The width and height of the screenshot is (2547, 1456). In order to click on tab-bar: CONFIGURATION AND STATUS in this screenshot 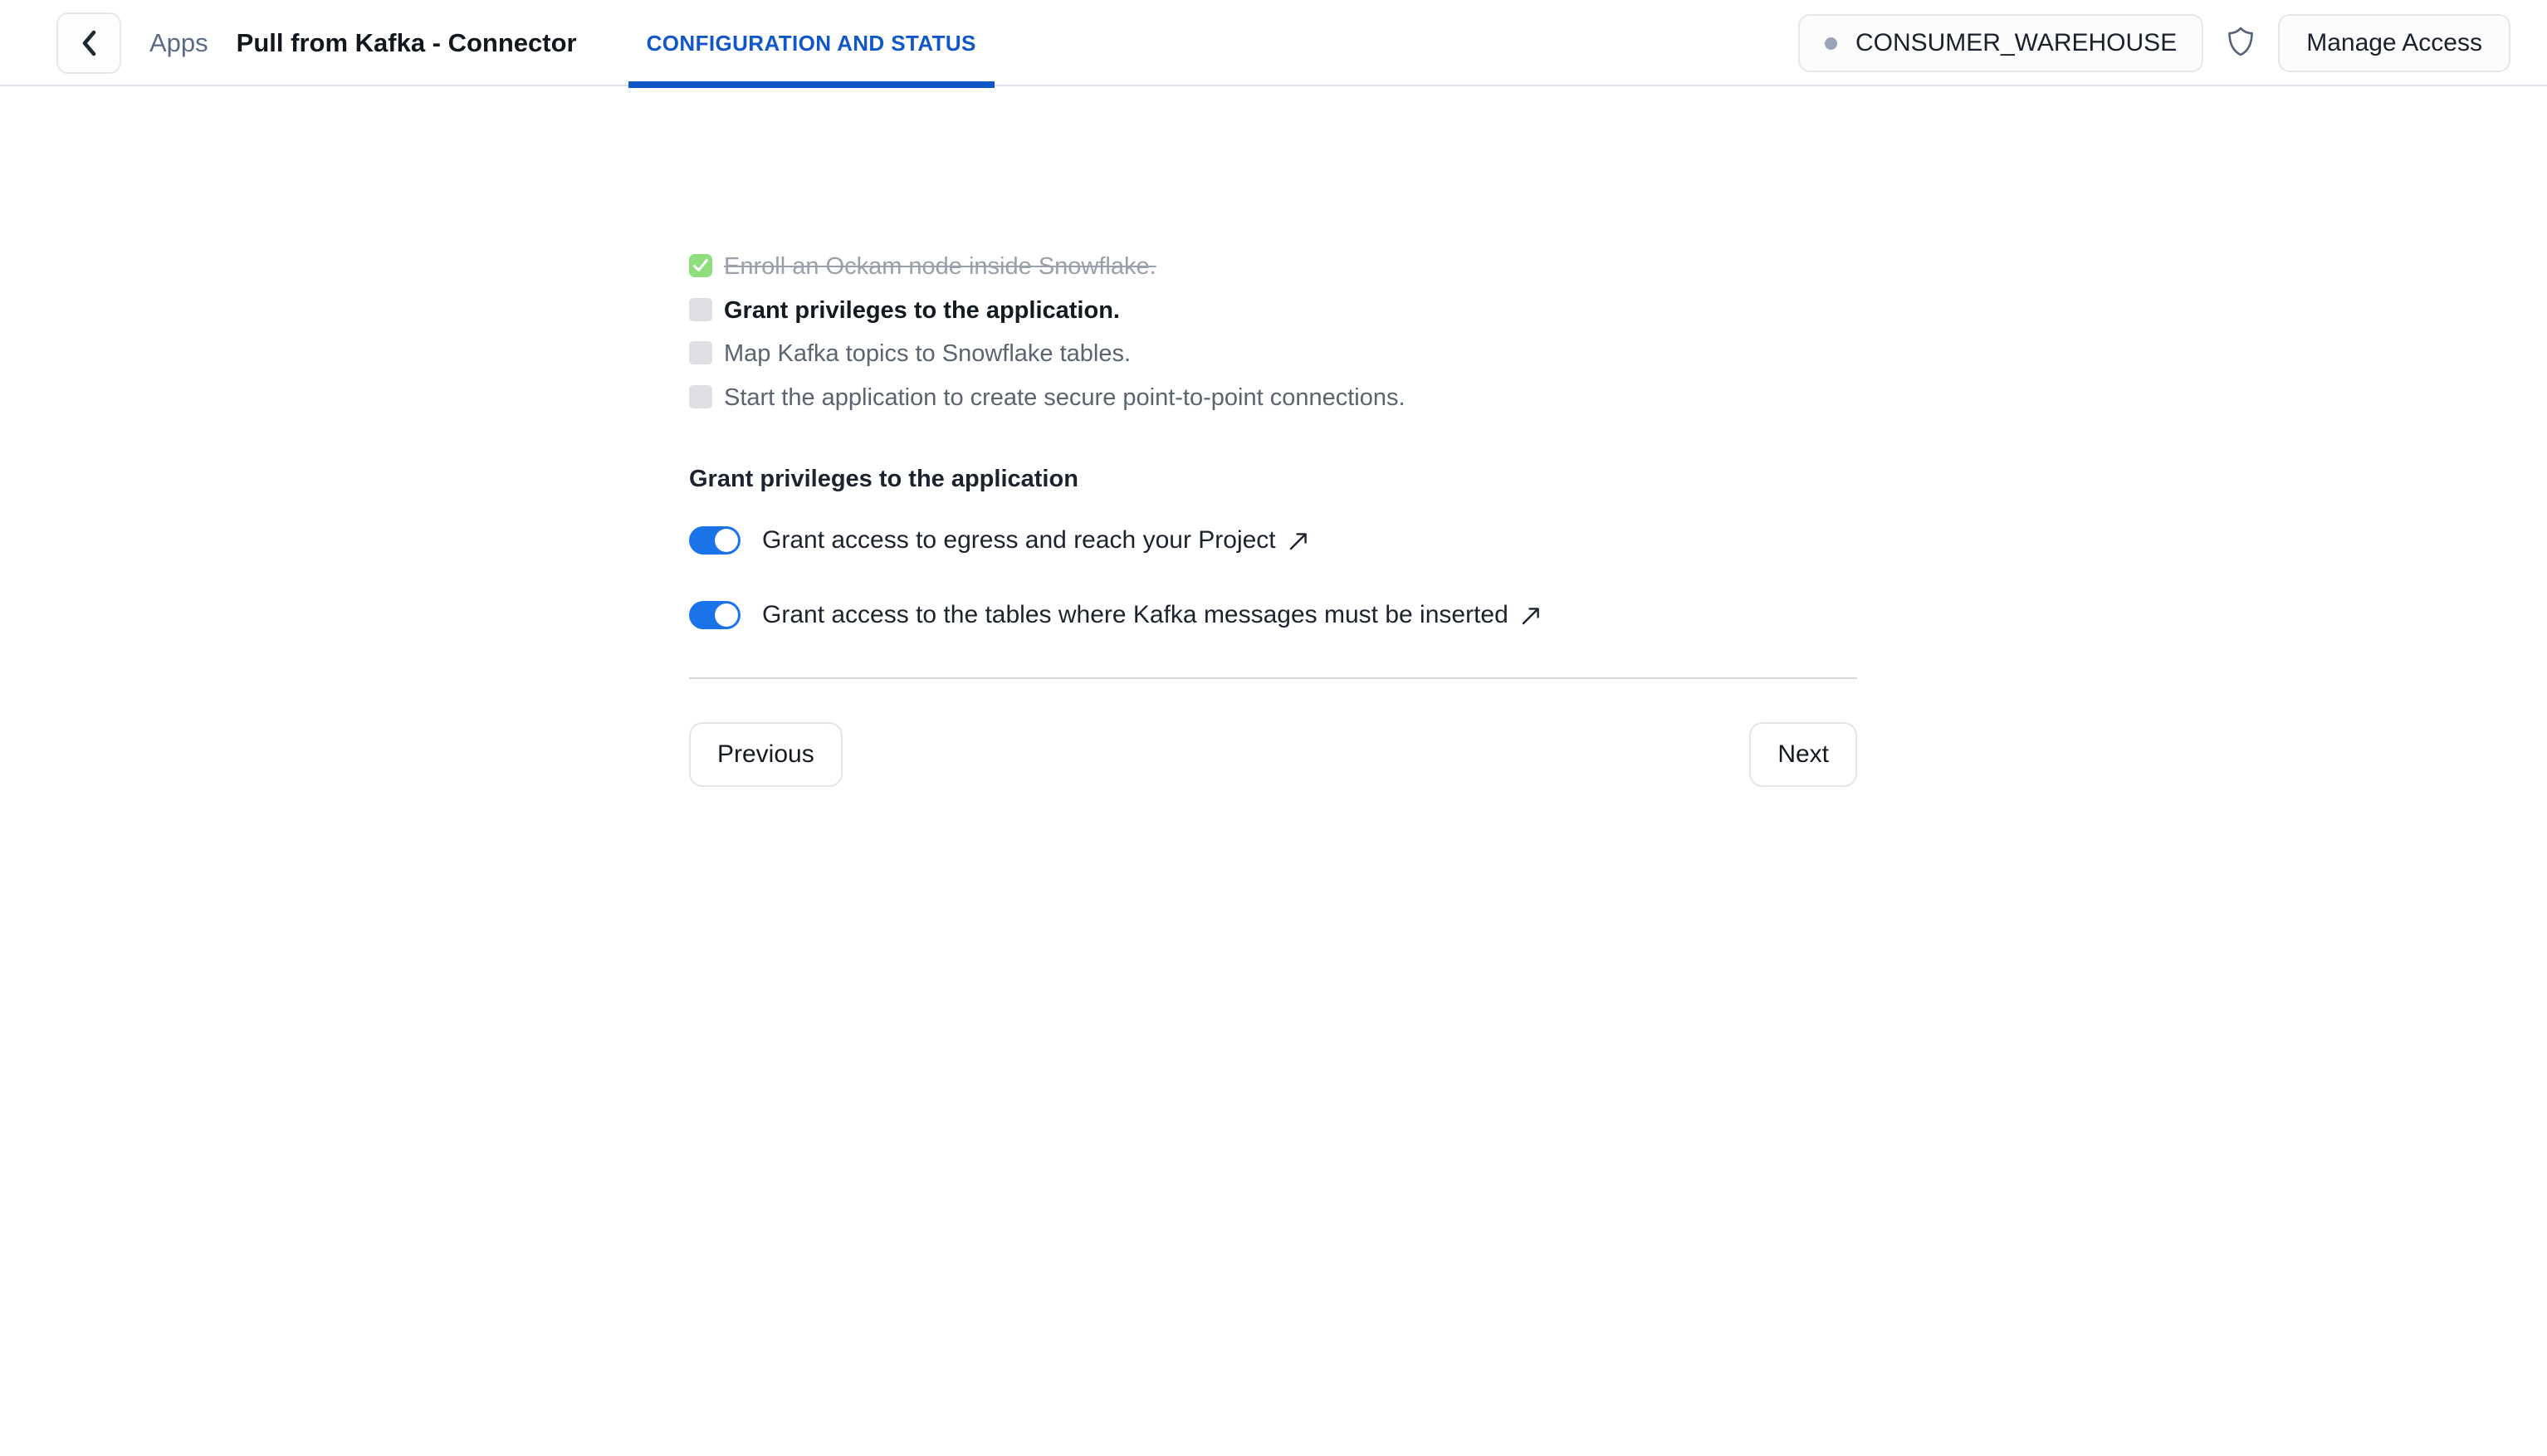, I will do `click(811, 44)`.